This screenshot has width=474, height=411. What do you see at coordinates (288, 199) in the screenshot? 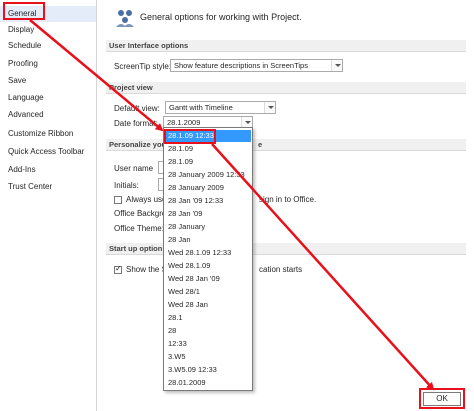
I see `always-use-label-tail: sign in to Office.` at bounding box center [288, 199].